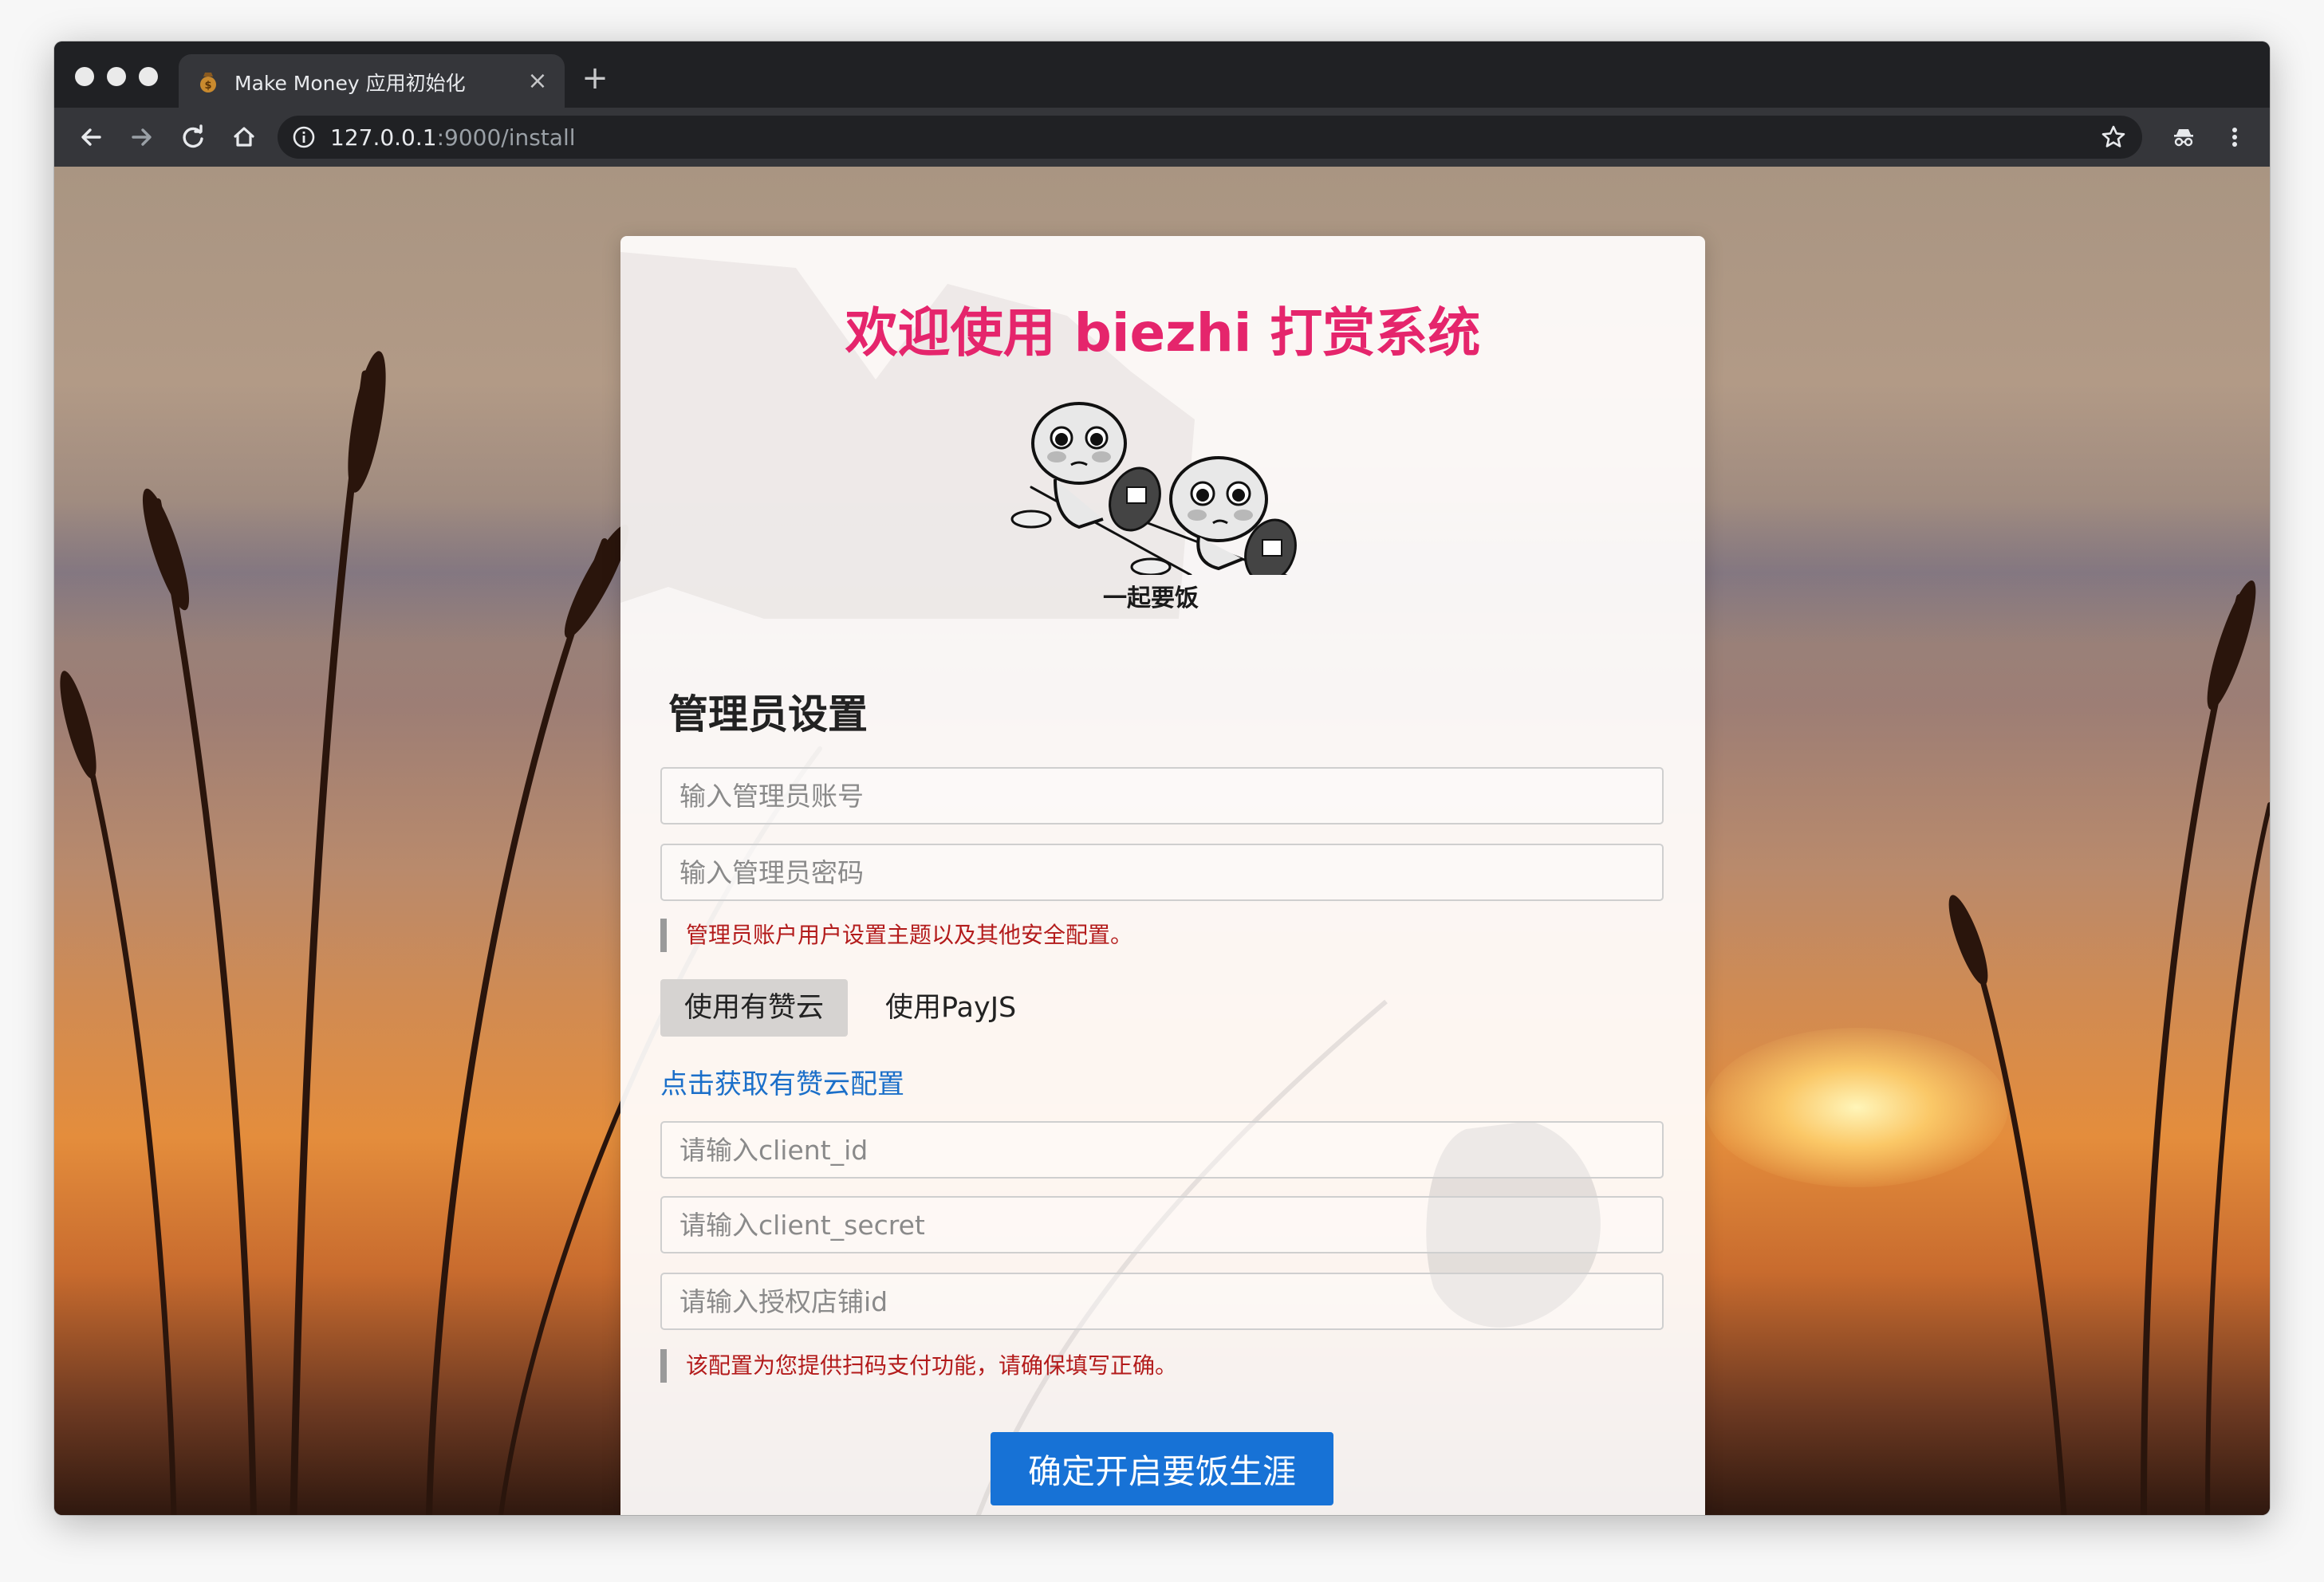  What do you see at coordinates (149, 76) in the screenshot?
I see `maximize-window-dot` at bounding box center [149, 76].